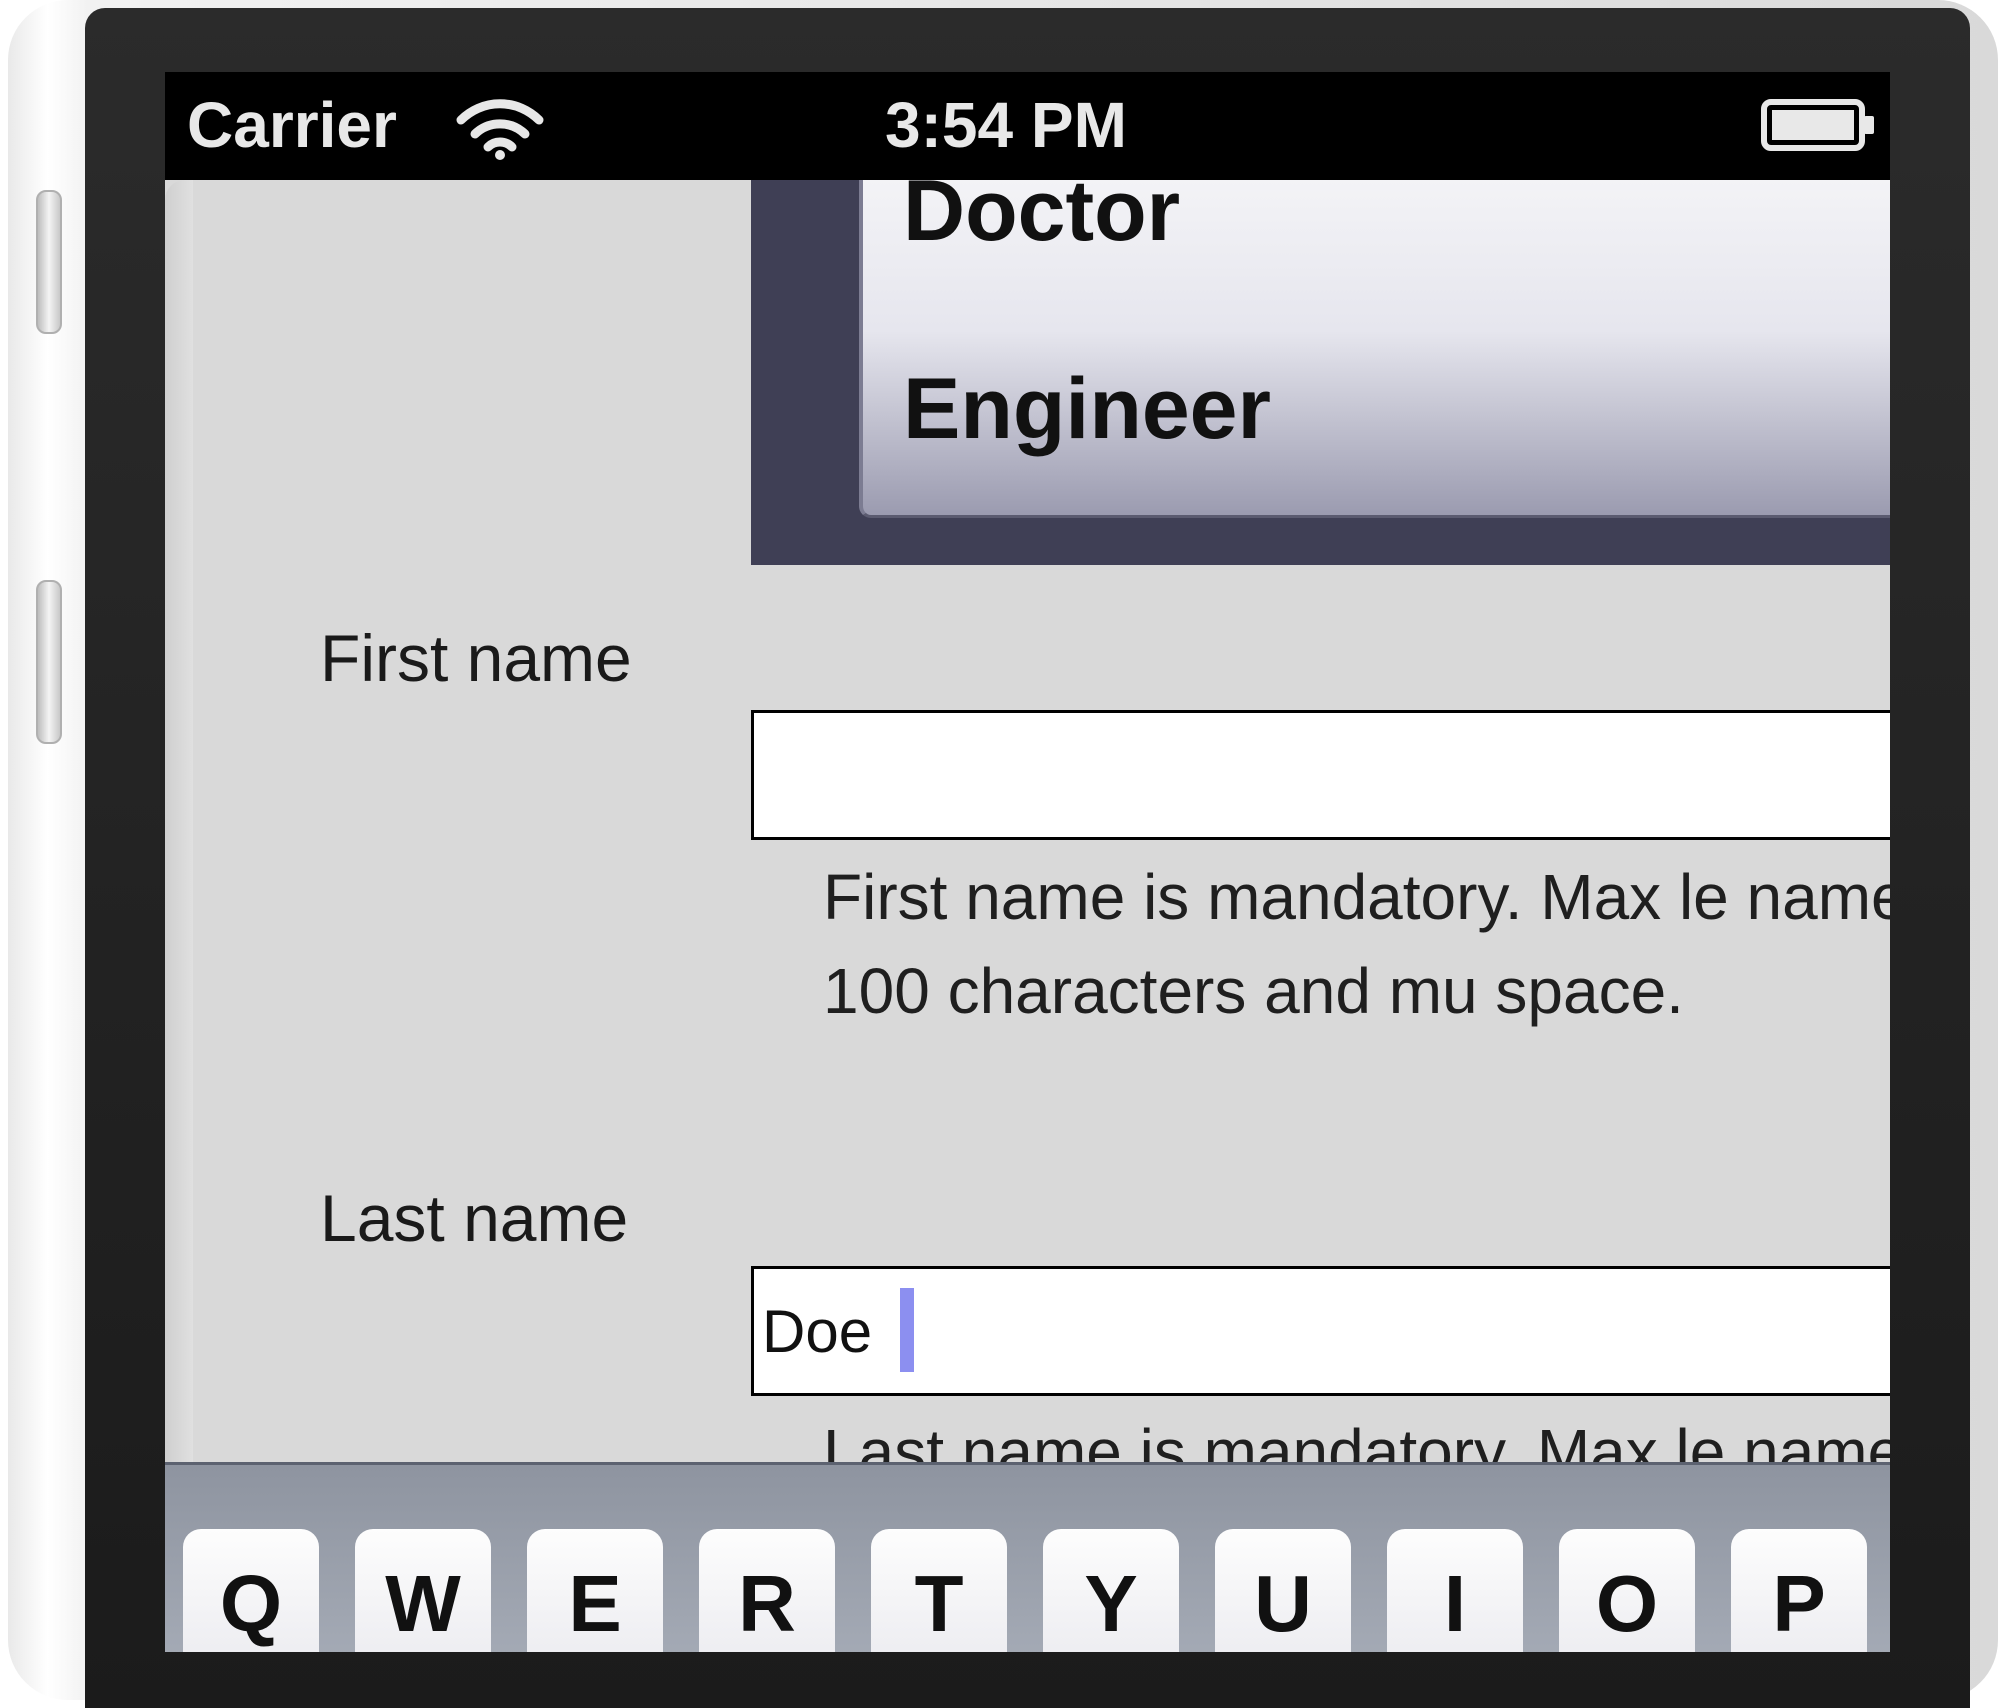 This screenshot has width=2014, height=1708. Describe the element at coordinates (49, 662) in the screenshot. I see `volume-button` at that location.